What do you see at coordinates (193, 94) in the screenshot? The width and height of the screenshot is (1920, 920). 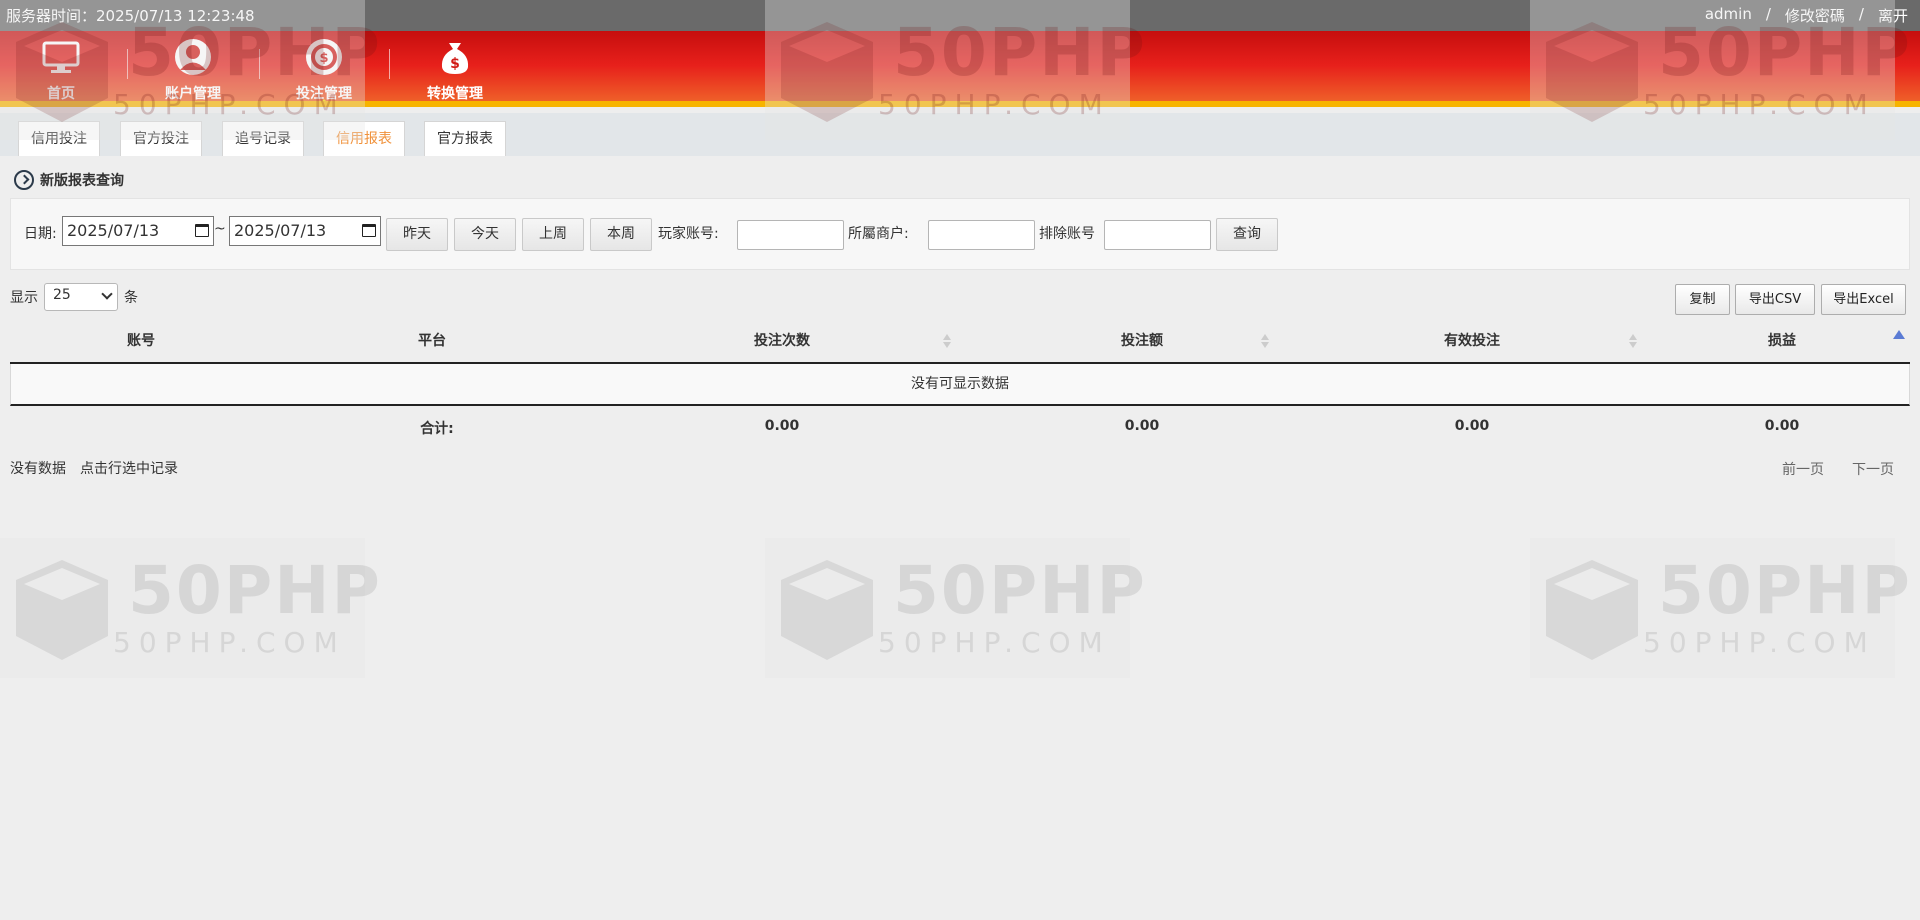 I see `nav-label: 账户管理` at bounding box center [193, 94].